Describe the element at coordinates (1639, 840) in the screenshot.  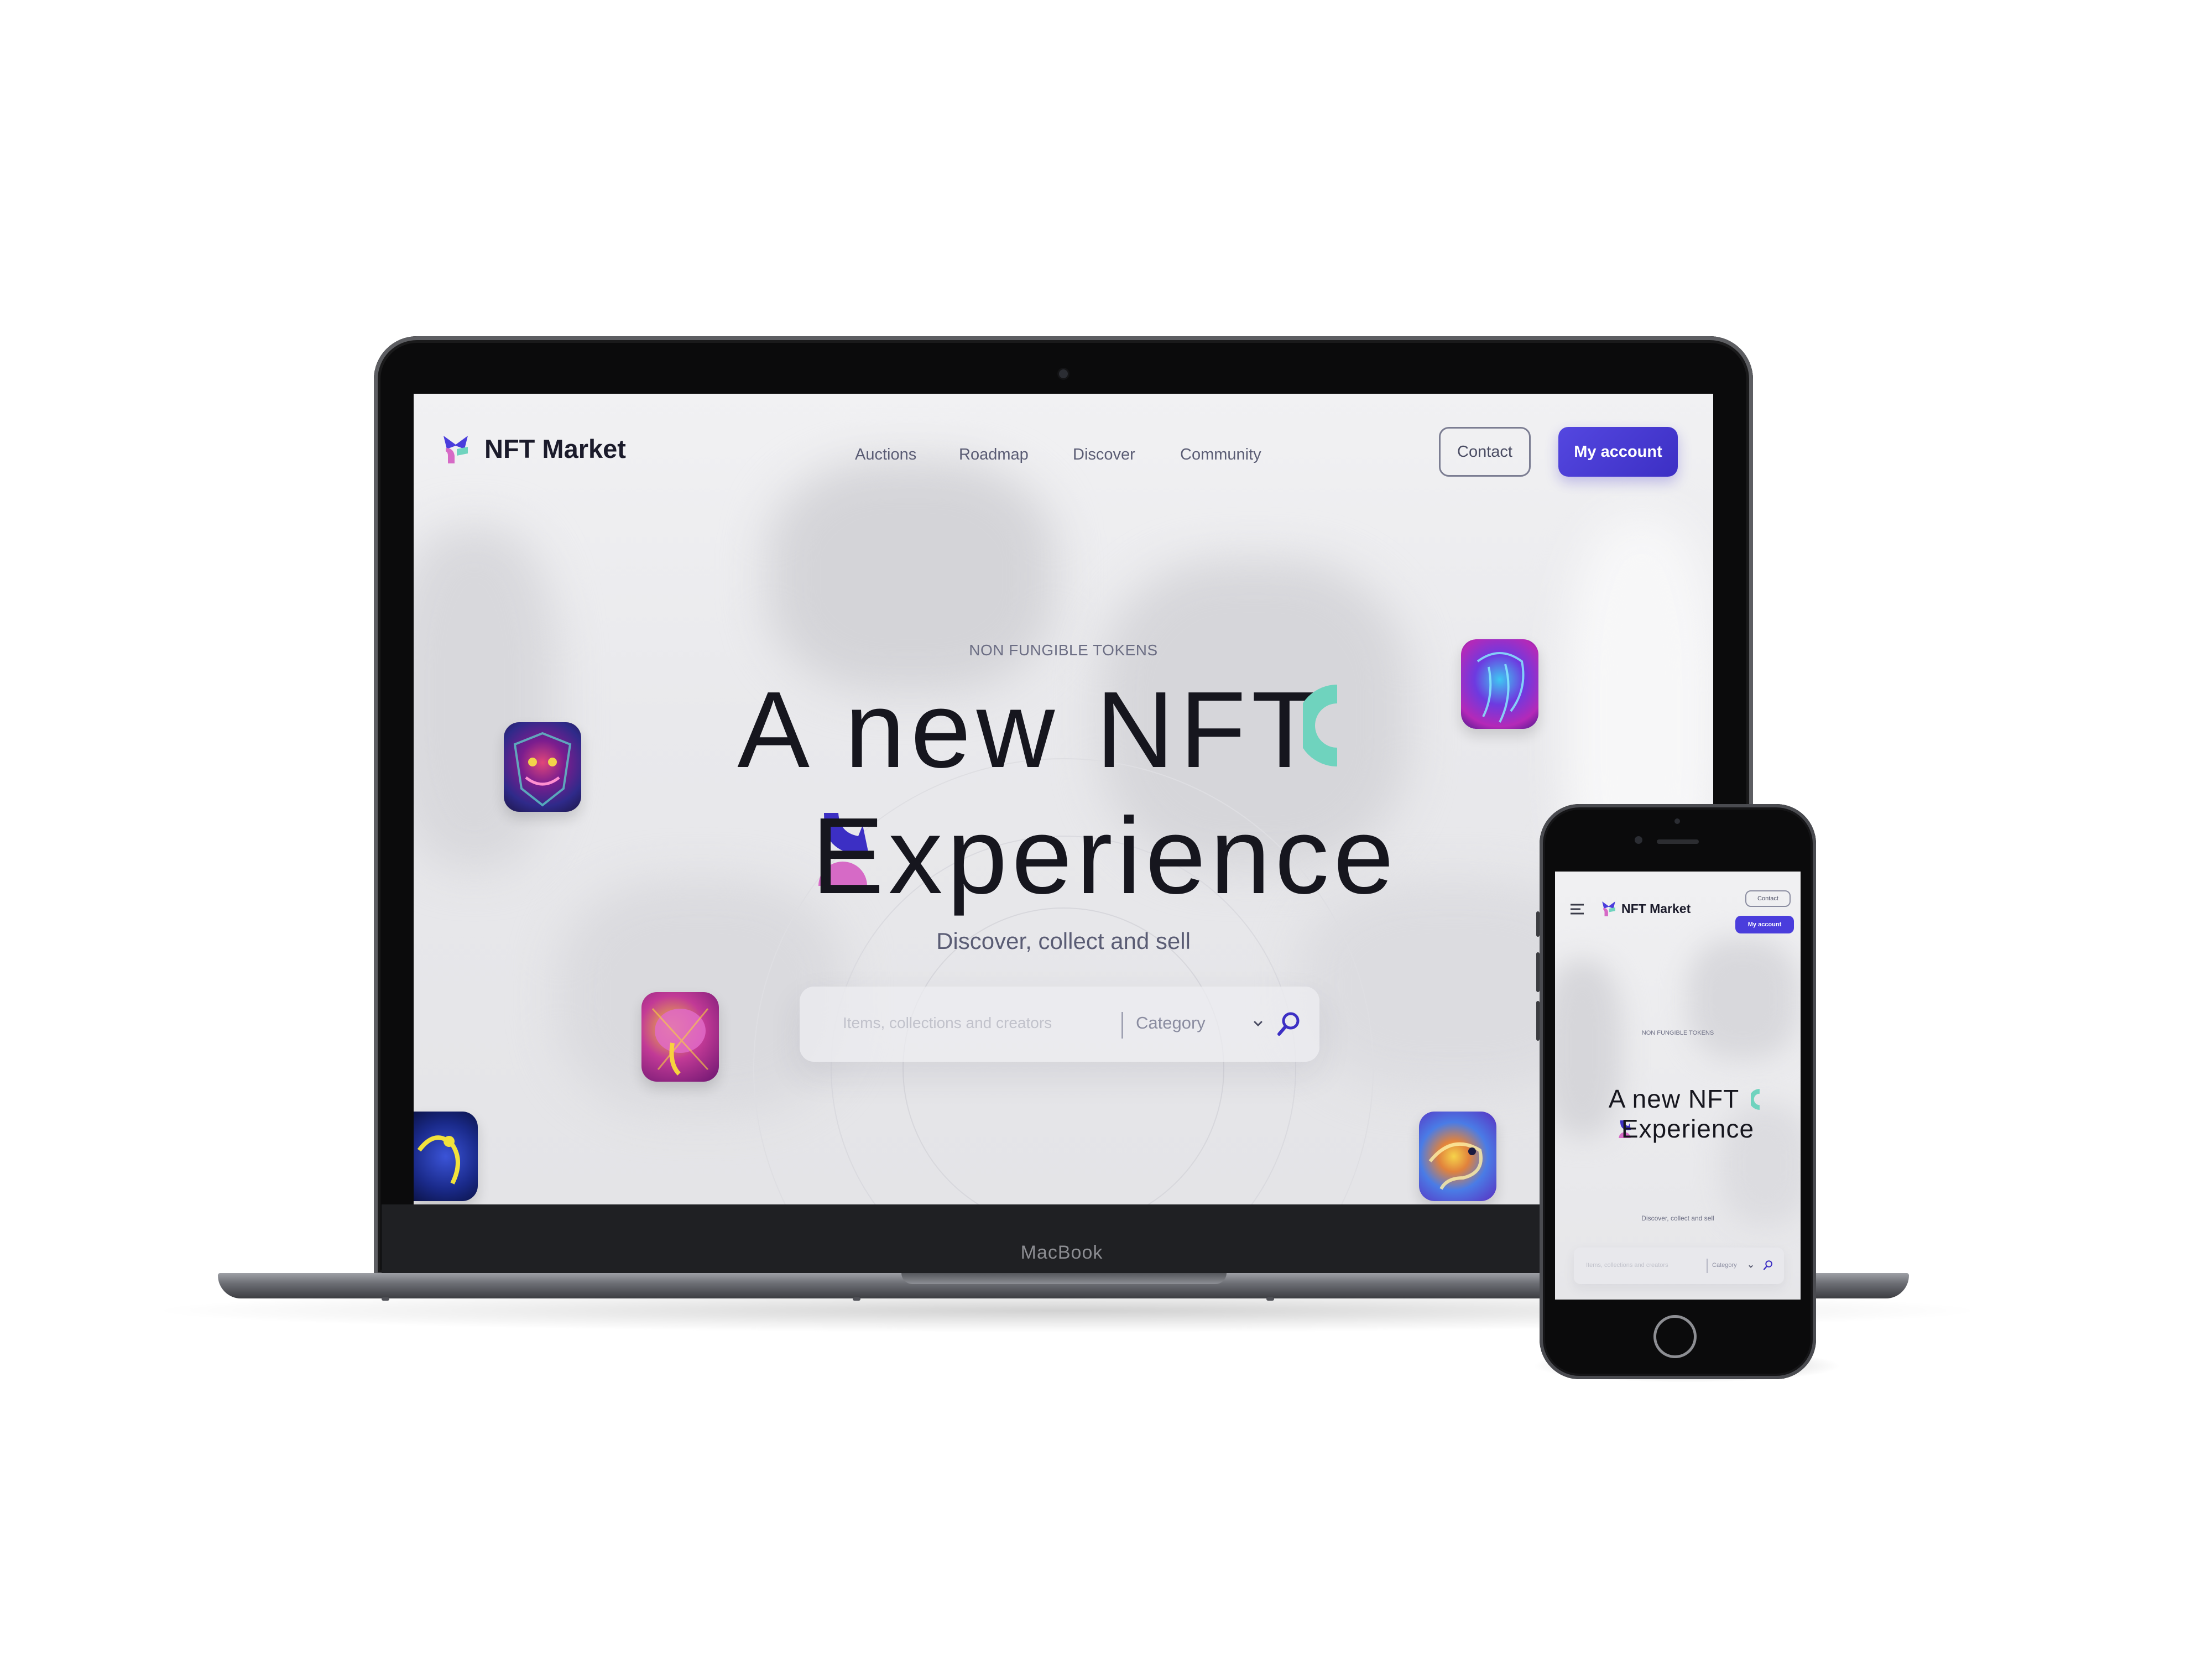
I see `phone-camera` at that location.